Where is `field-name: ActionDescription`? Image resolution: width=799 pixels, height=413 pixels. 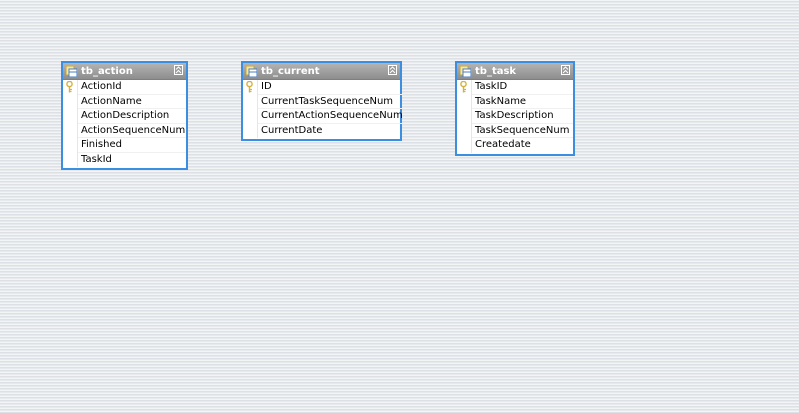
field-name: ActionDescription is located at coordinates (125, 115).